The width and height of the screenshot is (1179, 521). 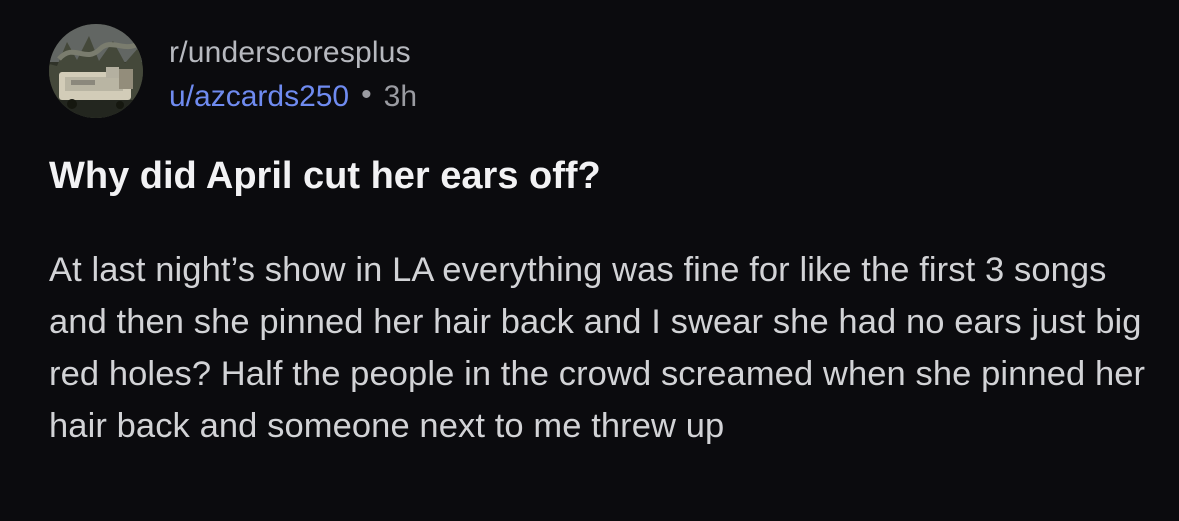 I want to click on subreddit-avatar, so click(x=96, y=71).